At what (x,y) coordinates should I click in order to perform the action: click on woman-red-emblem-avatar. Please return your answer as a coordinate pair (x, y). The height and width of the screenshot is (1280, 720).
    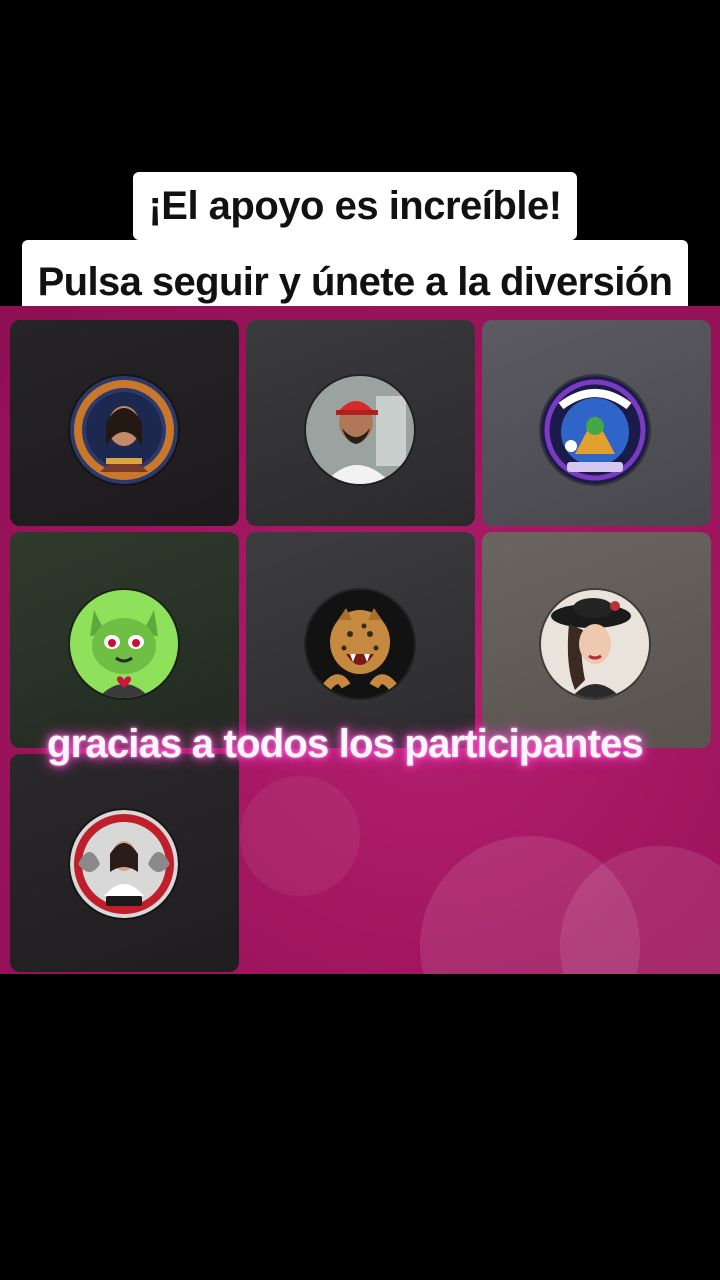
    Looking at the image, I should click on (124, 864).